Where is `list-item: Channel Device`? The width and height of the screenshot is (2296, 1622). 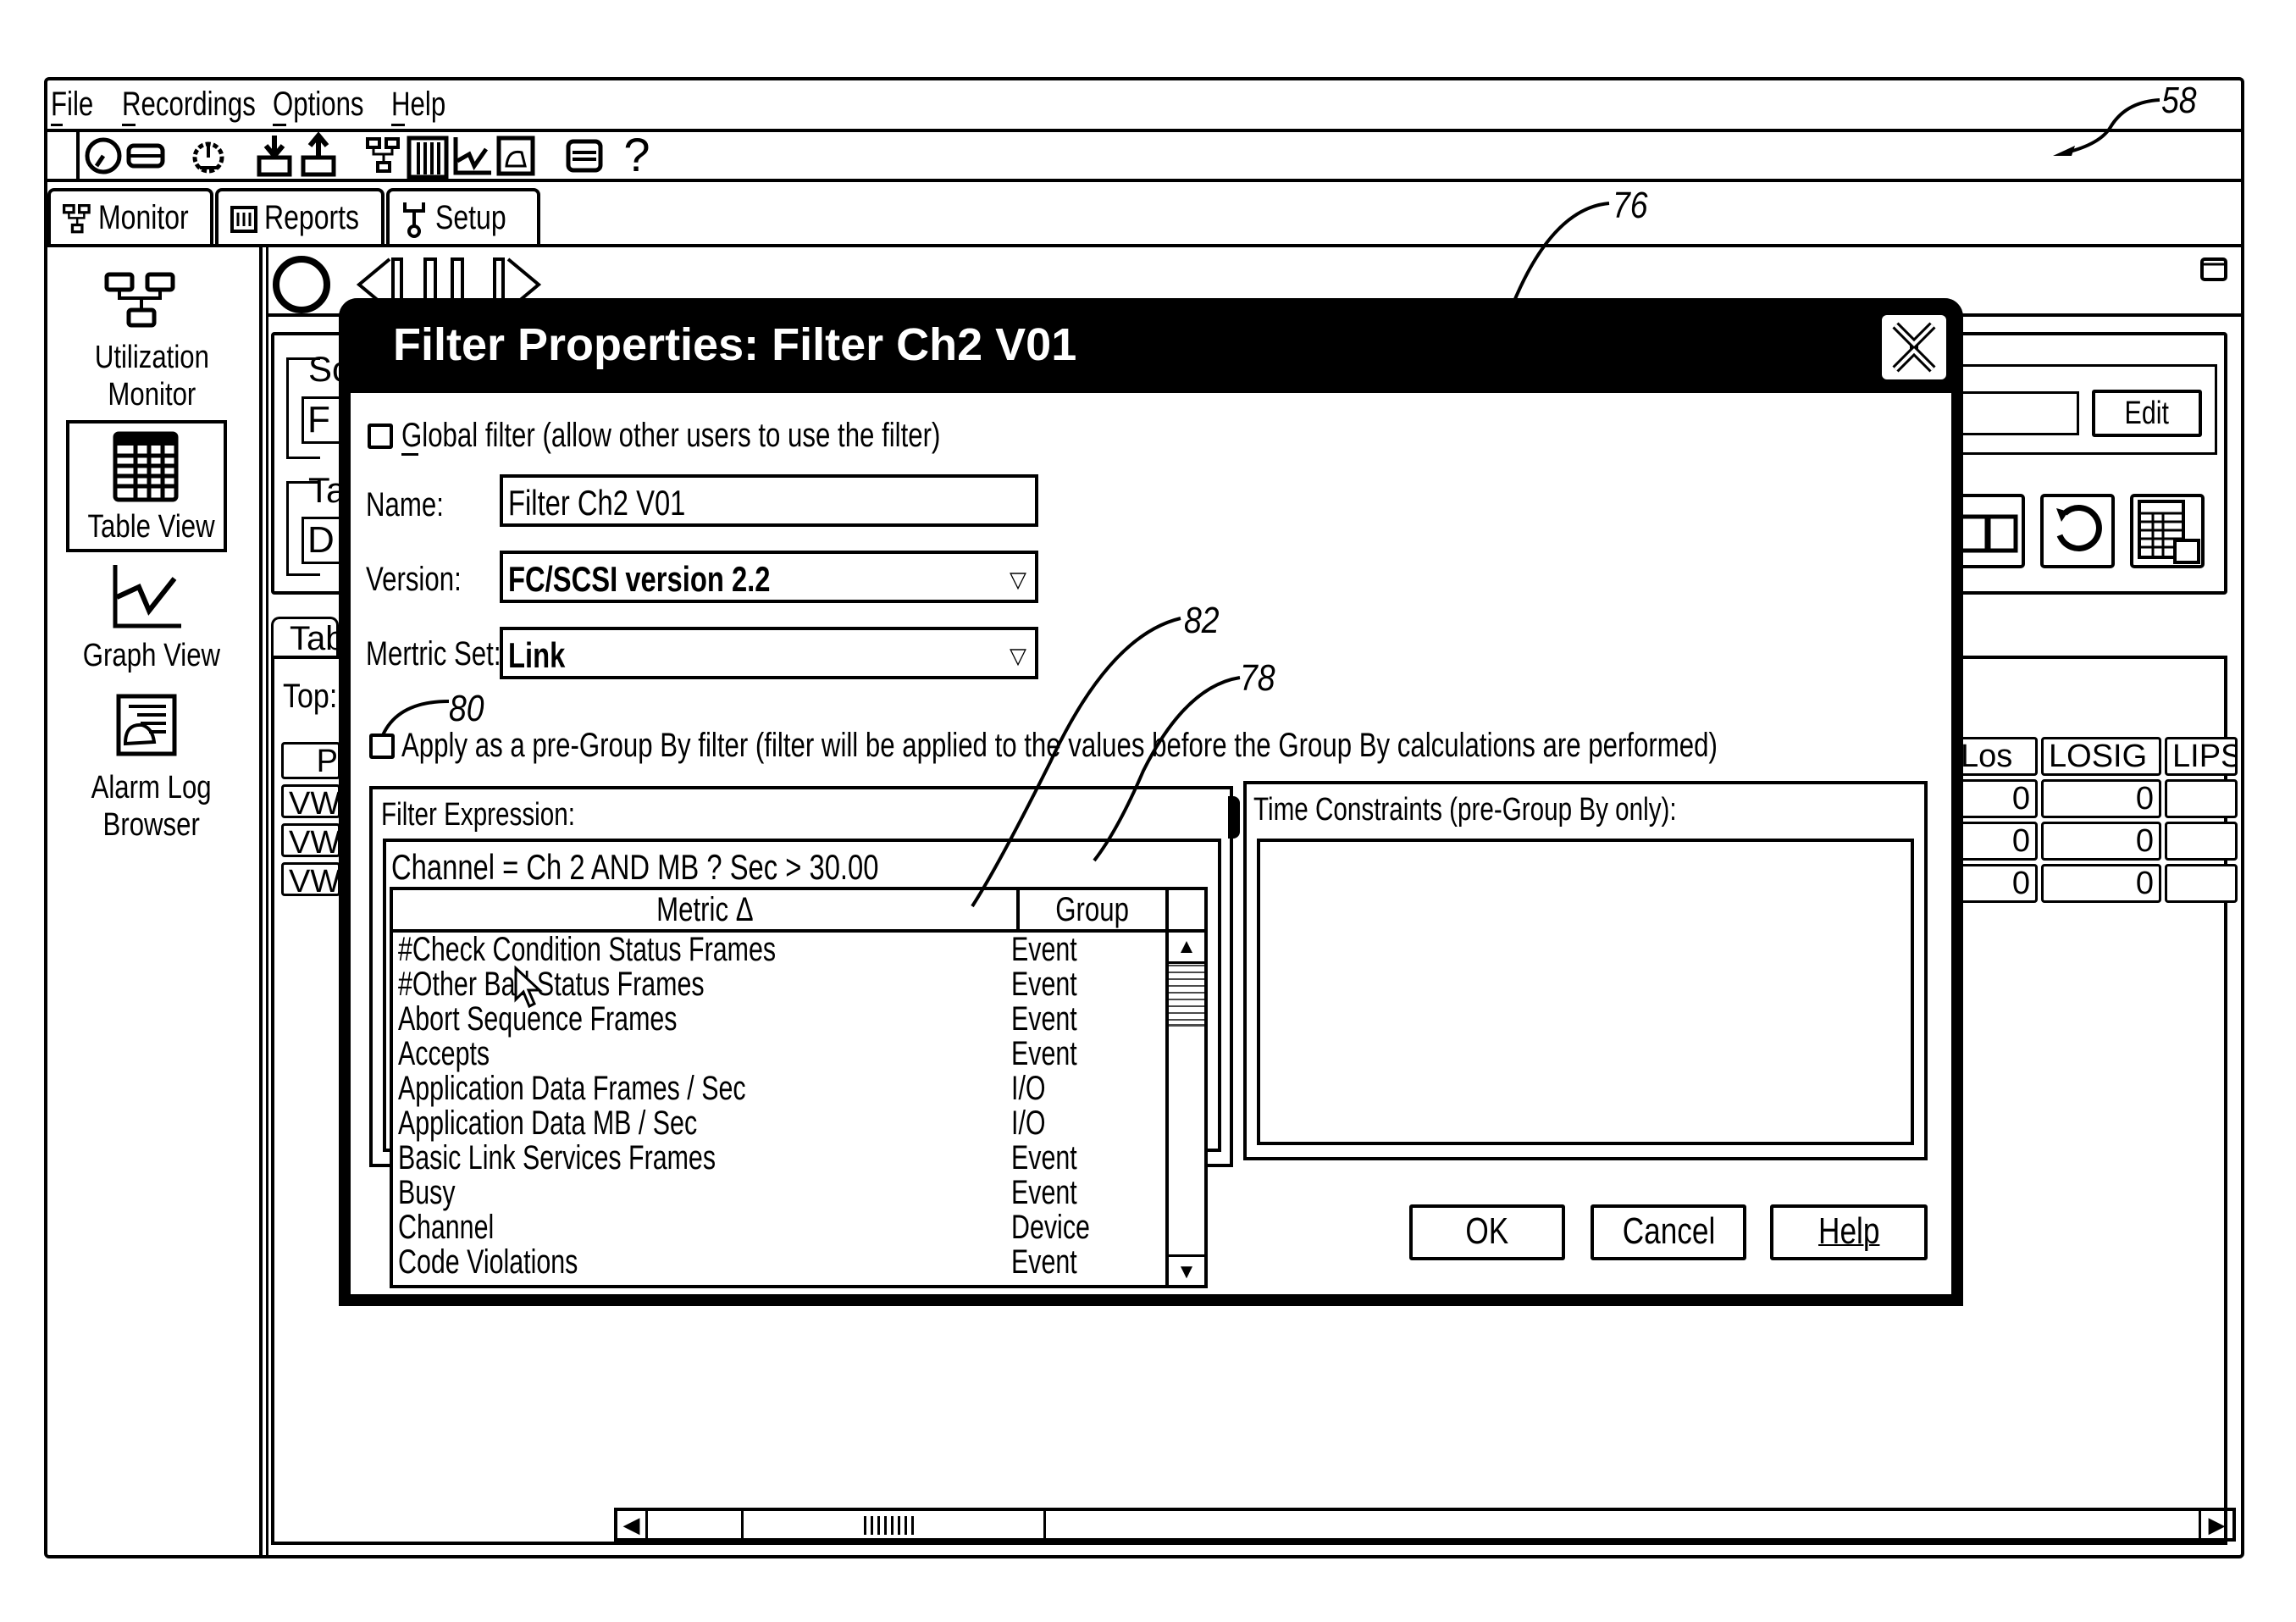
list-item: Channel Device is located at coordinates (779, 1227).